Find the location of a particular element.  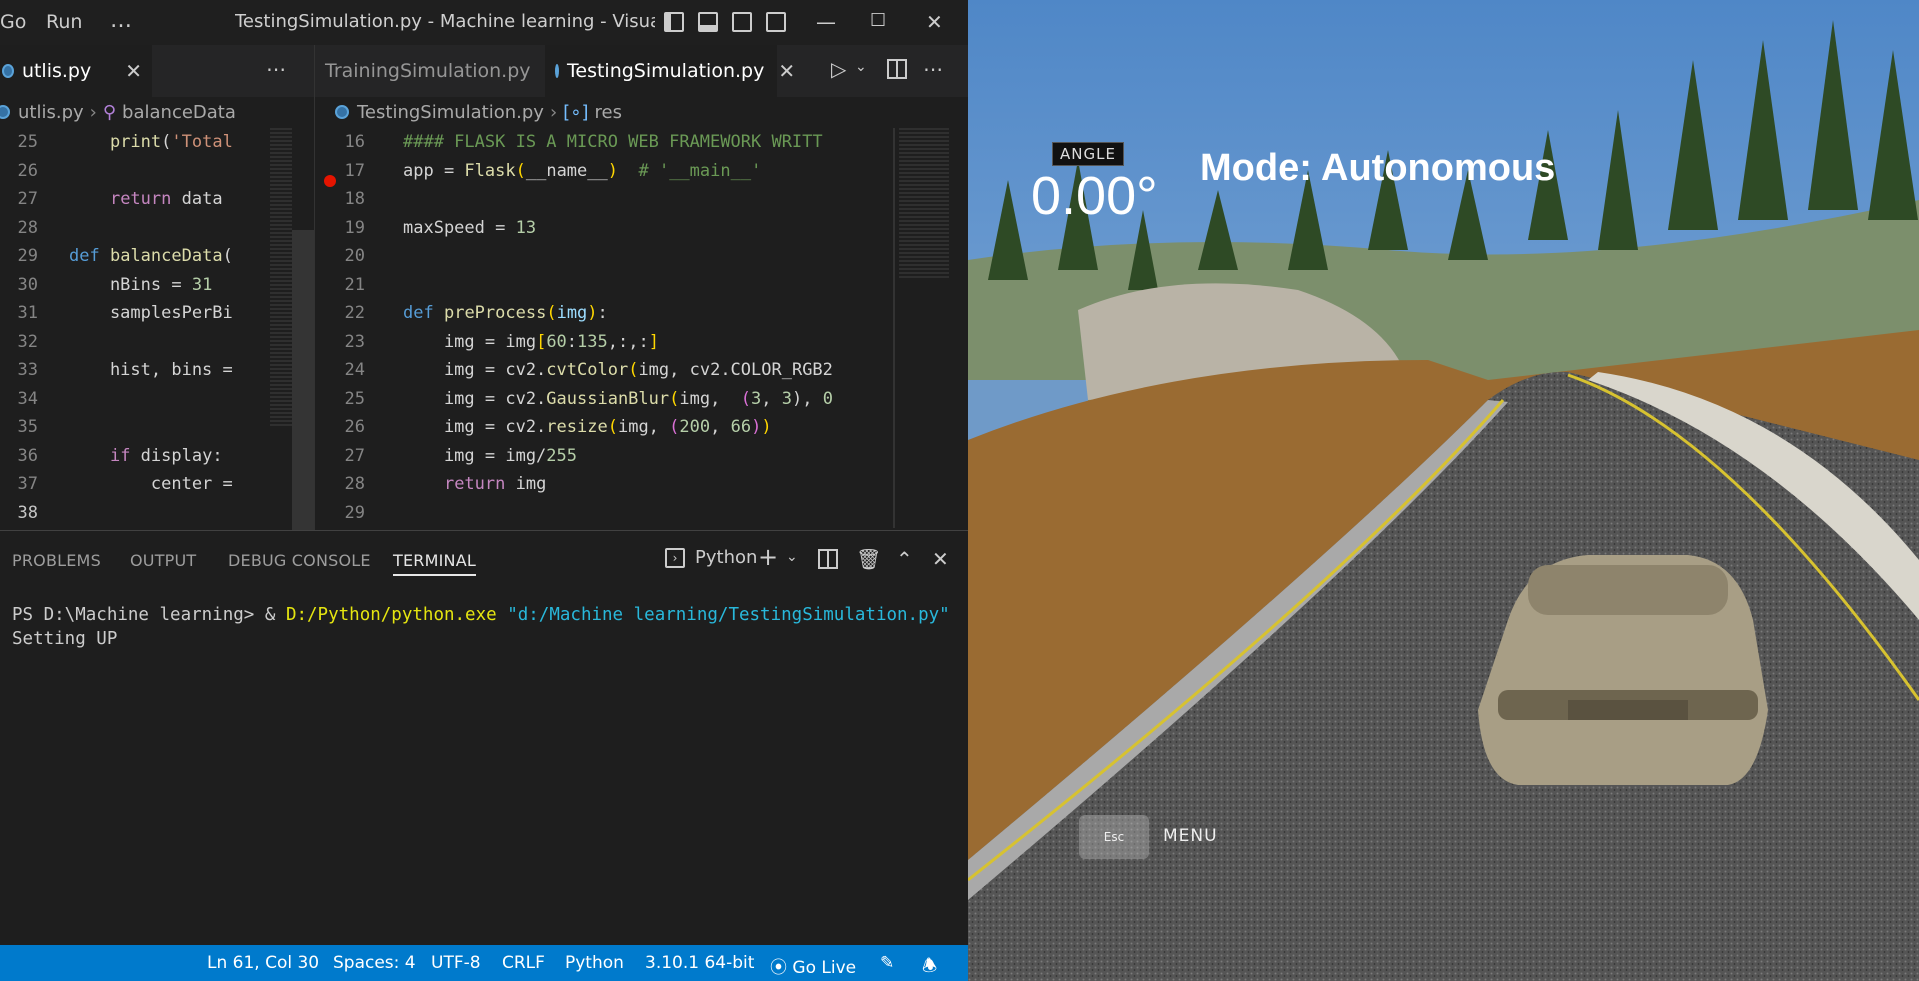

code-line: 33 hist, bins = is located at coordinates (157, 370).